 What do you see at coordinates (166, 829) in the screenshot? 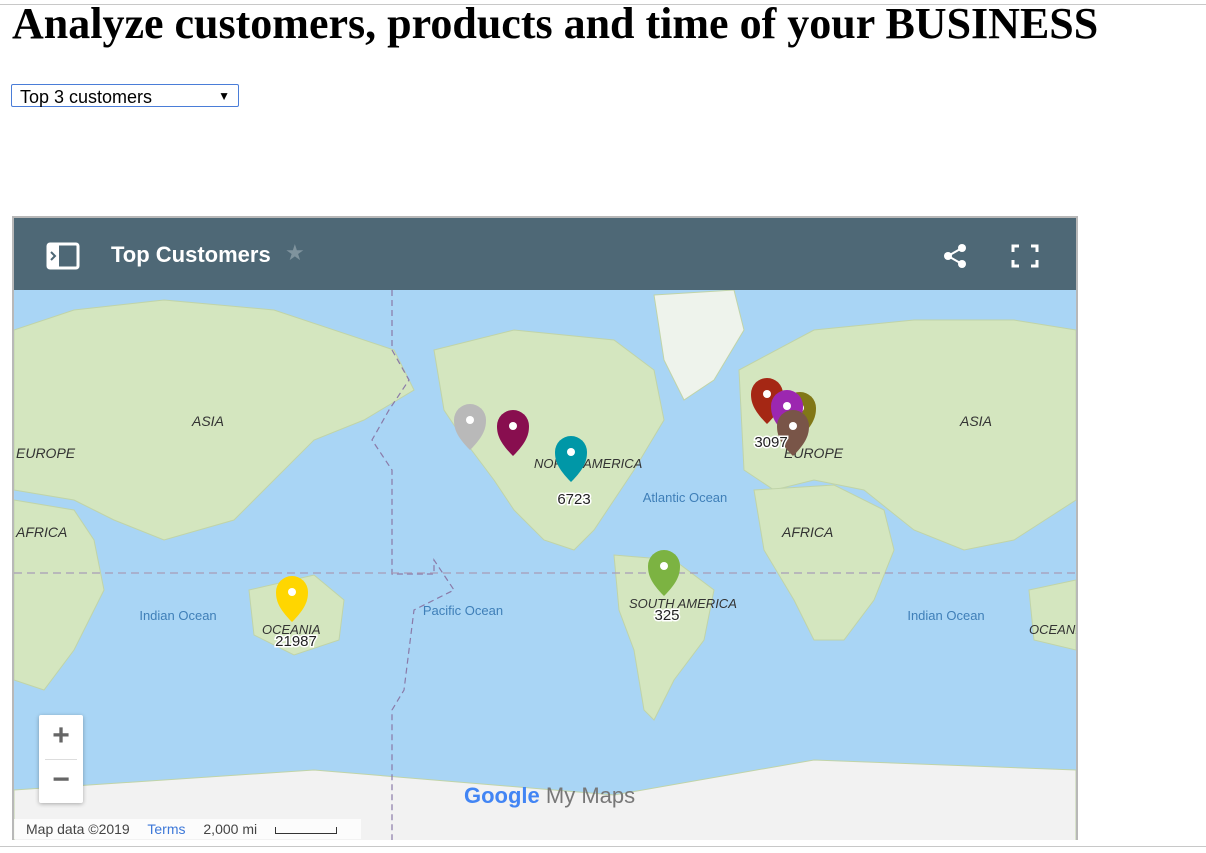
I see `terms-link: Terms` at bounding box center [166, 829].